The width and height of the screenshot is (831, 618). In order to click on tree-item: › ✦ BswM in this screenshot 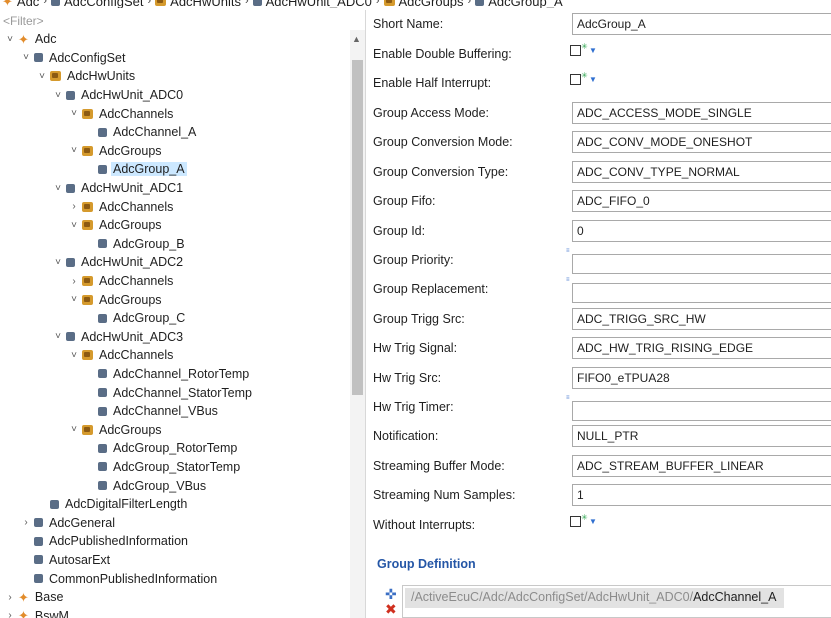, I will do `click(175, 612)`.